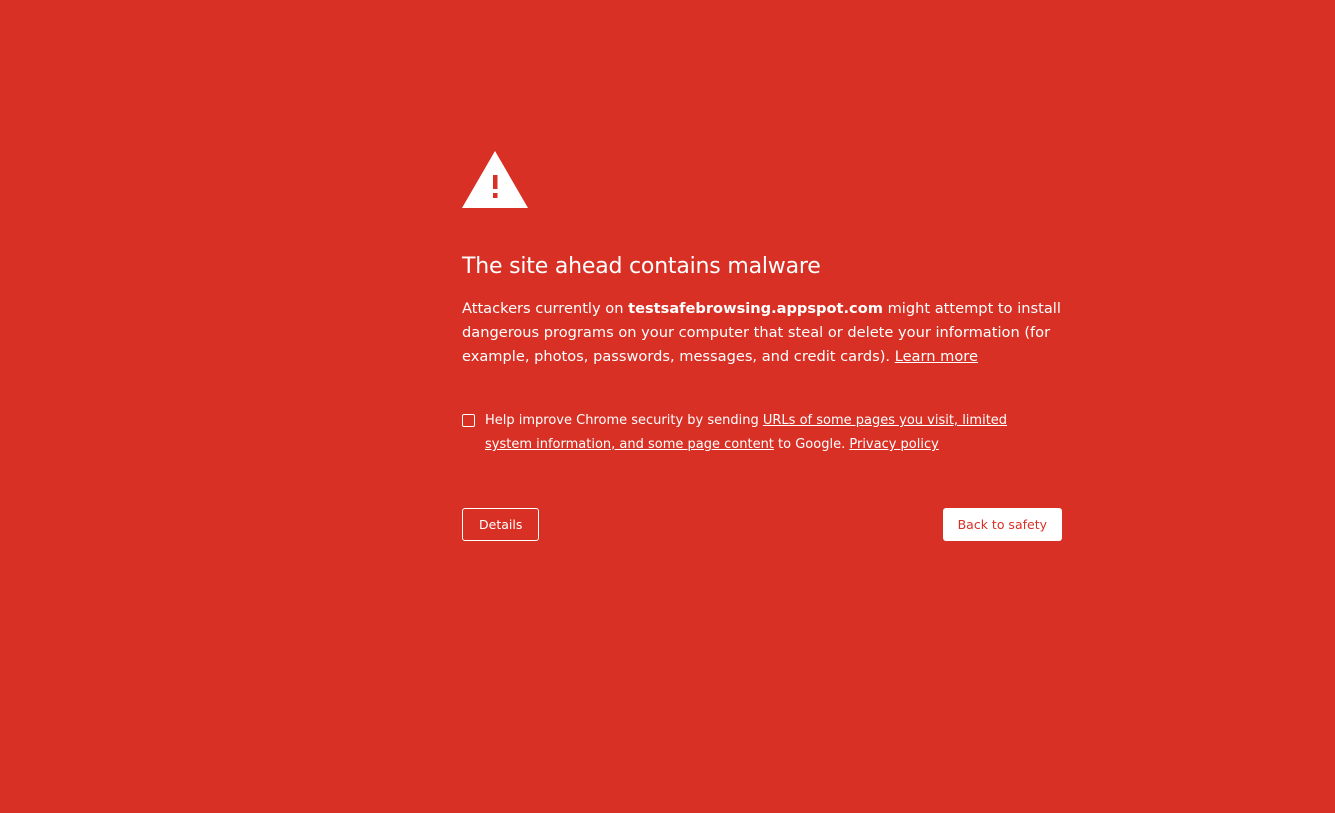 The height and width of the screenshot is (813, 1335). Describe the element at coordinates (811, 444) in the screenshot. I see `optin-middle: to Google.` at that location.